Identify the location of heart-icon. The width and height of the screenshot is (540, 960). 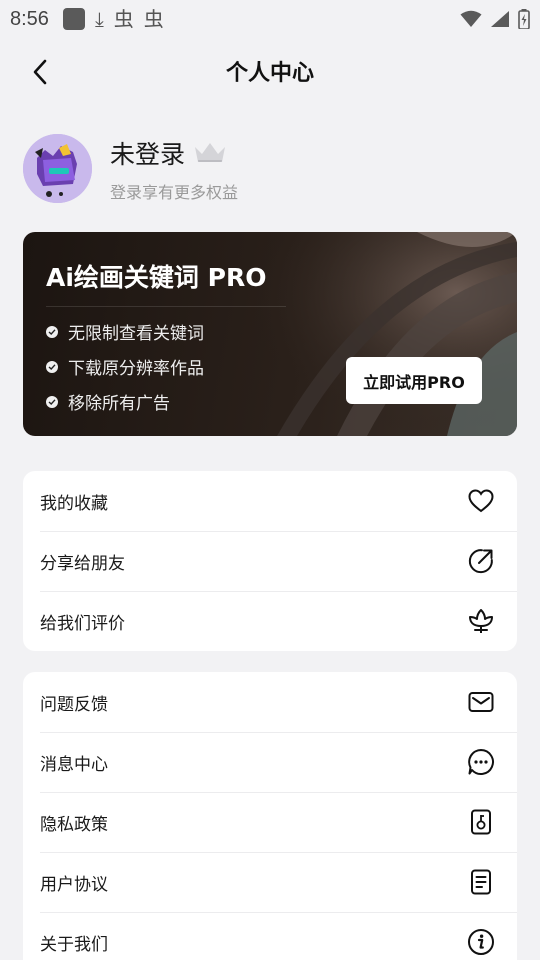
(481, 501).